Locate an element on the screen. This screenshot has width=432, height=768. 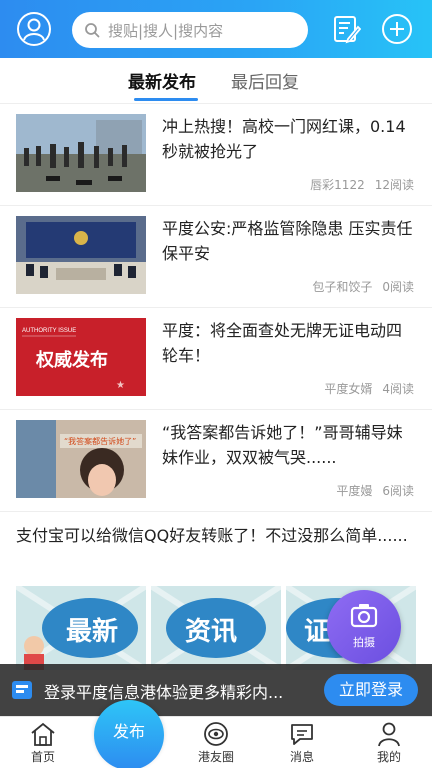
login-prompt-bar: 登录平度信息港体验更多精彩内... 立即登录 is located at coordinates (216, 690).